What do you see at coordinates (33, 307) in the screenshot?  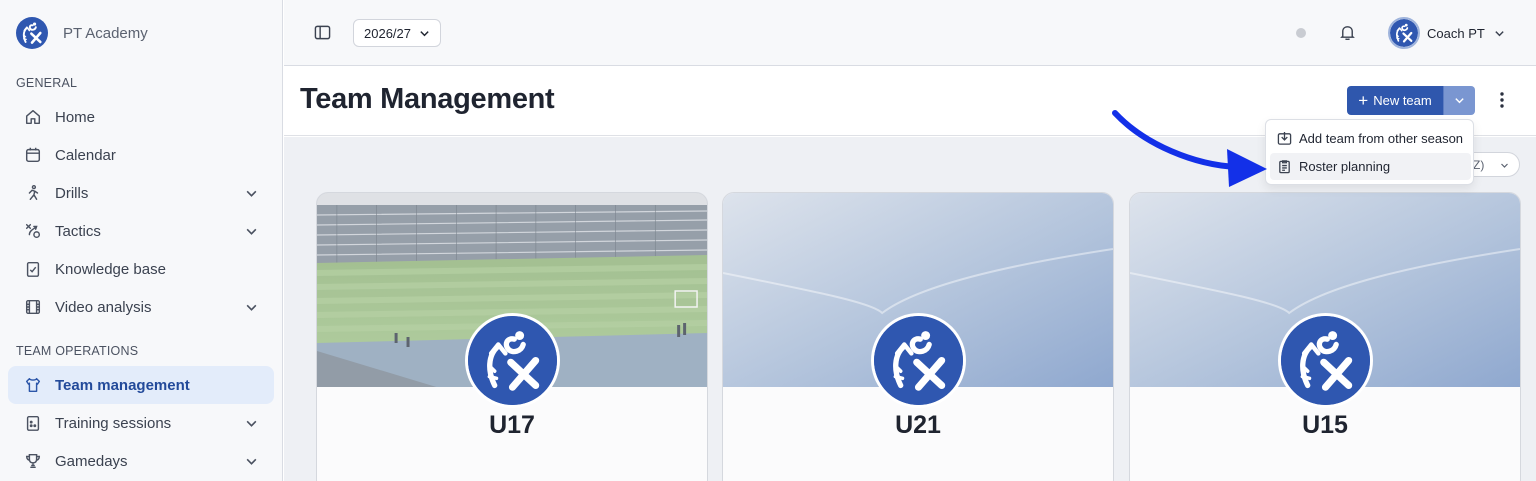 I see `film-icon` at bounding box center [33, 307].